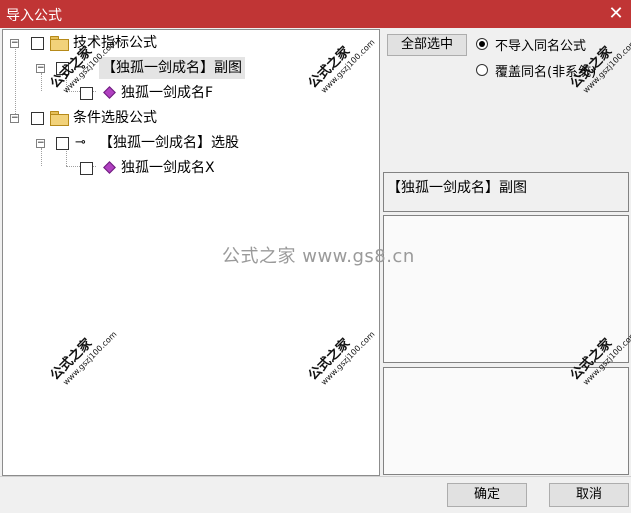 Image resolution: width=631 pixels, height=513 pixels. I want to click on tree-item-label: 独孤一剑成名X, so click(168, 168).